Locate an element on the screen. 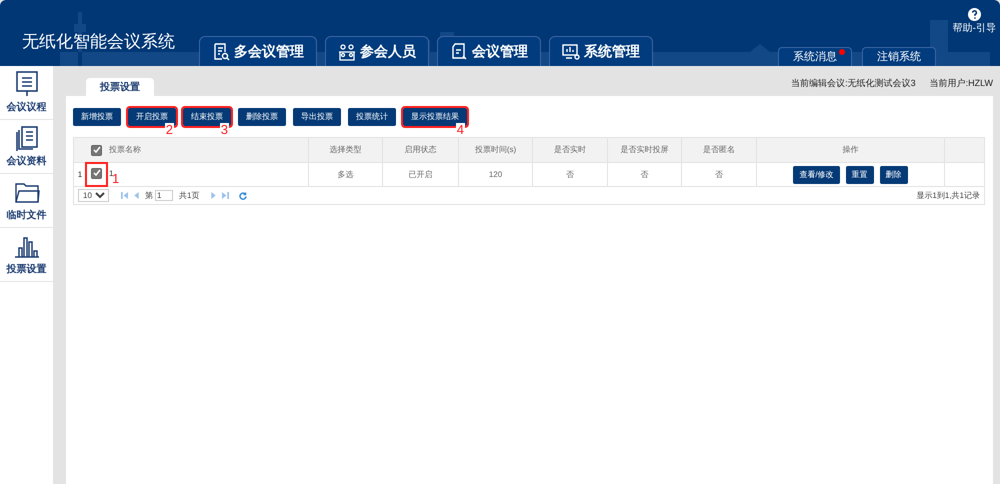  refresh-icon is located at coordinates (243, 196).